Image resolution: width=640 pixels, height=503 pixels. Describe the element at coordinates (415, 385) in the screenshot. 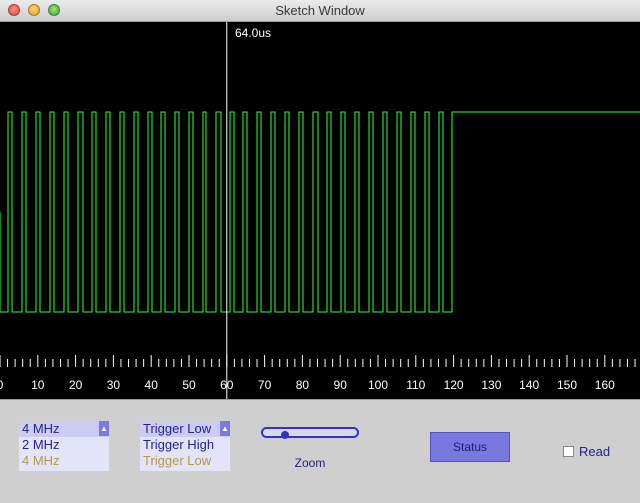

I see `axis-tick-label: 110` at that location.